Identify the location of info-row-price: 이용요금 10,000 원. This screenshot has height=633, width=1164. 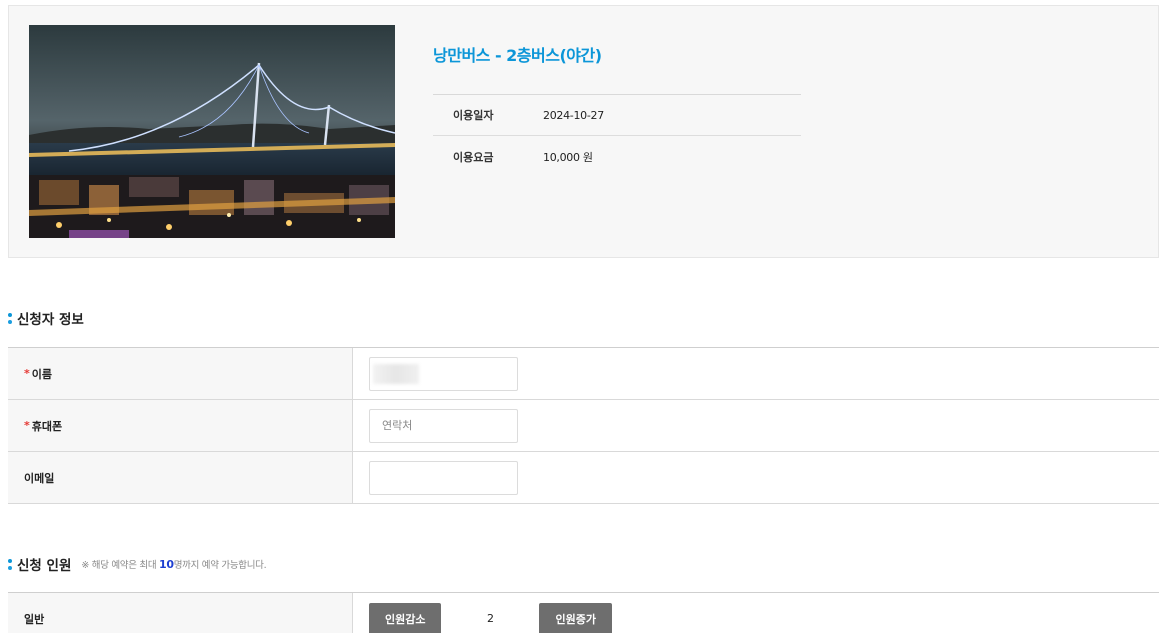
(617, 156).